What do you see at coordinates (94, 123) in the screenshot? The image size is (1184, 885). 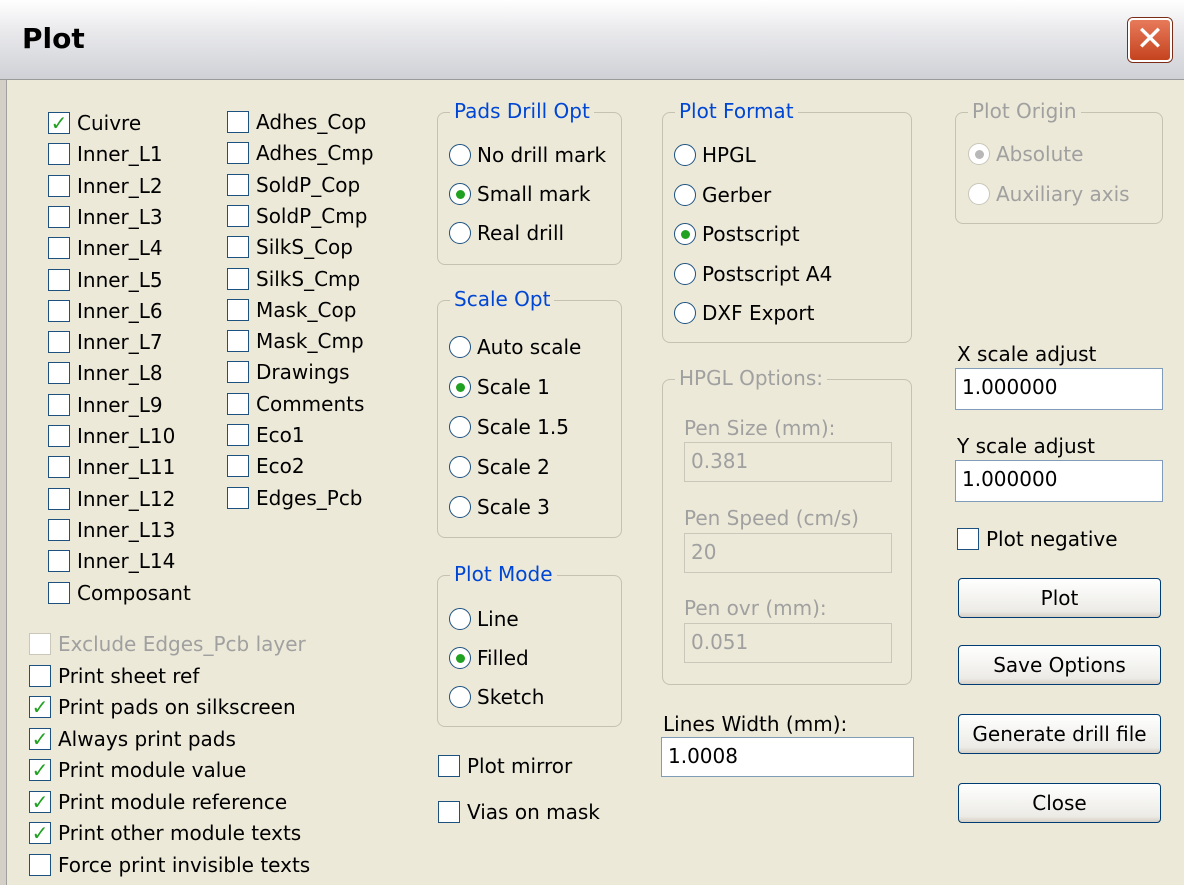 I see `checkbox-cuivre: ✓ Cuivre` at bounding box center [94, 123].